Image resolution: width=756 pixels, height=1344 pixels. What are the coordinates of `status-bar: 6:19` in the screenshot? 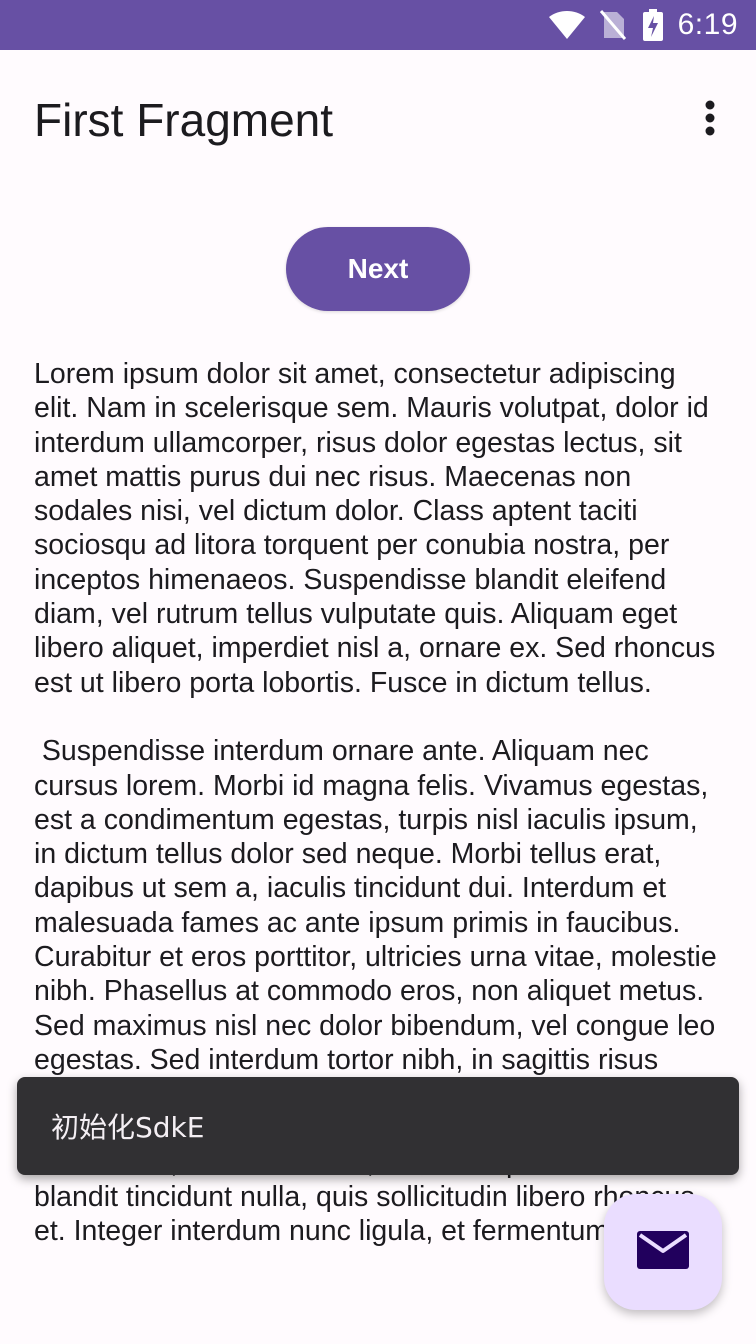 It's located at (378, 25).